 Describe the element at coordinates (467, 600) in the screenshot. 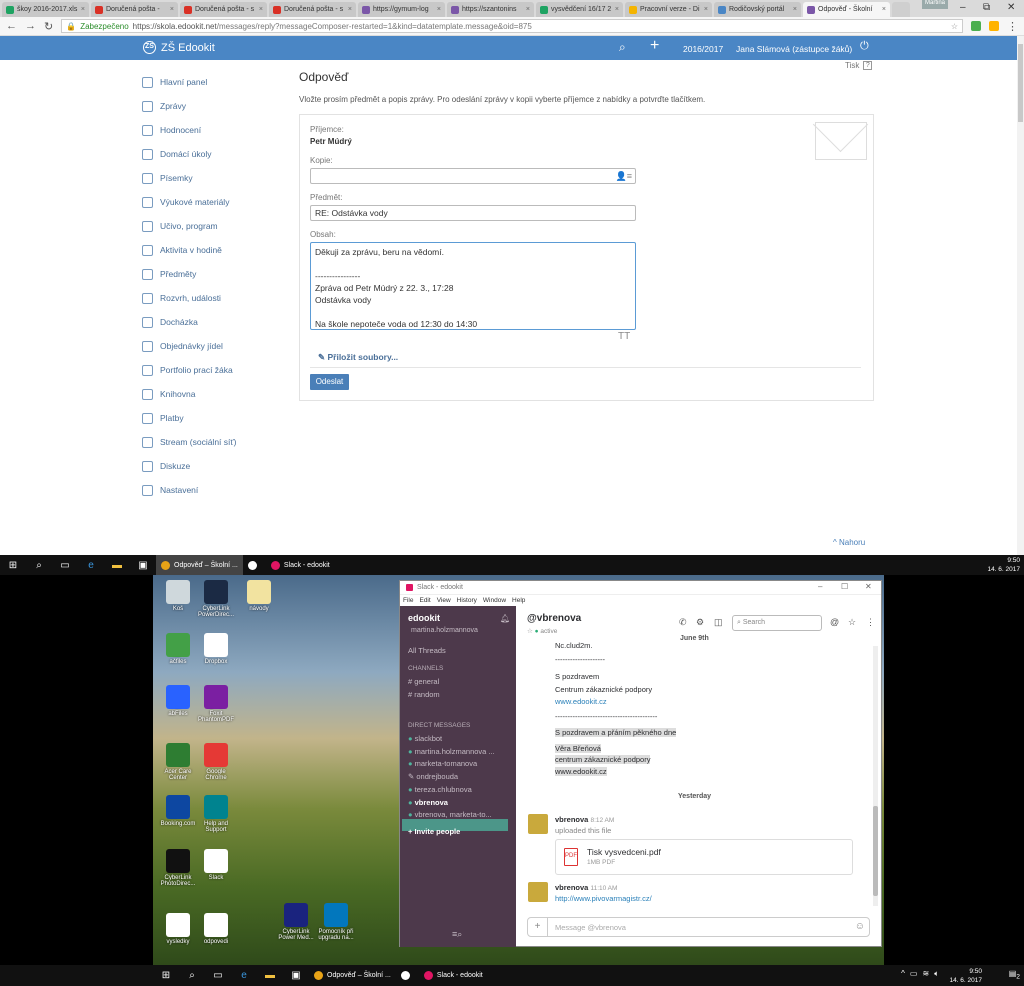

I see `slack-menu-item: History` at that location.